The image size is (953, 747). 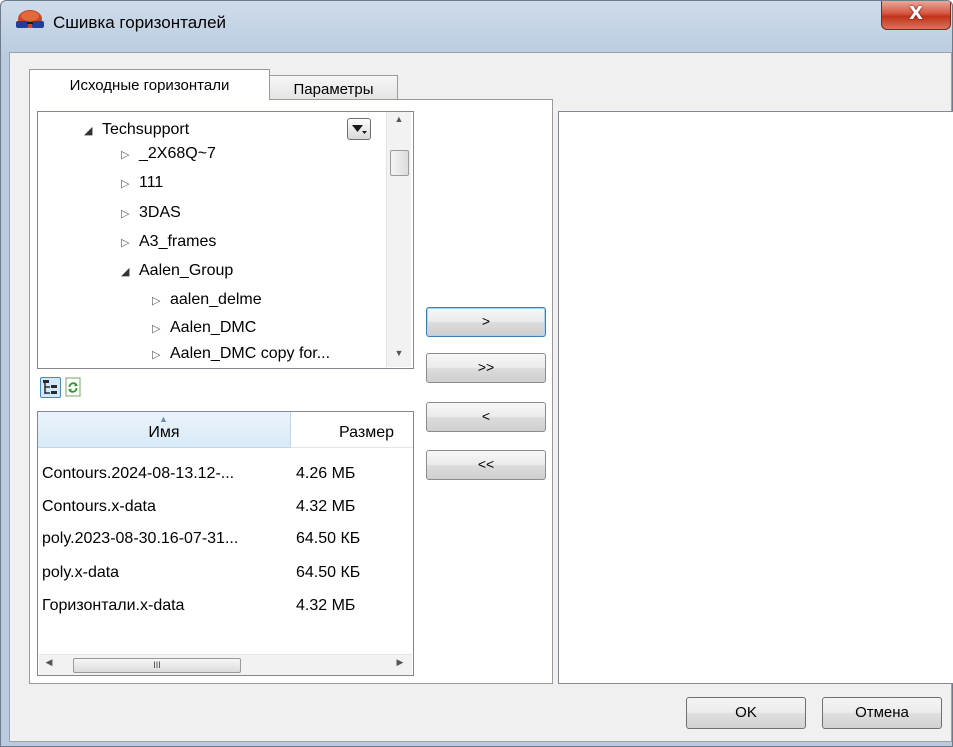 What do you see at coordinates (399, 122) in the screenshot?
I see `scroll-up-arrow-icon: ▲` at bounding box center [399, 122].